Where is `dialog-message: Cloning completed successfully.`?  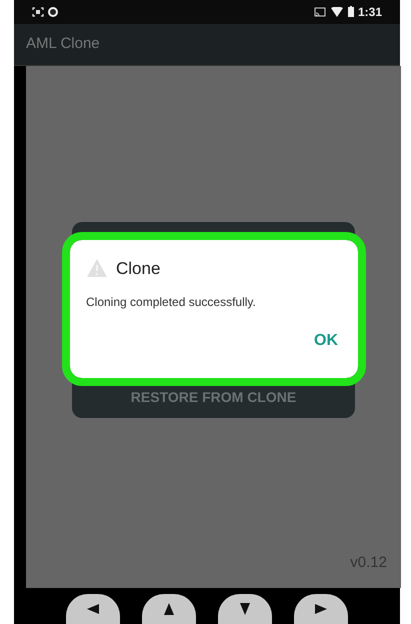
dialog-message: Cloning completed successfully. is located at coordinates (171, 303).